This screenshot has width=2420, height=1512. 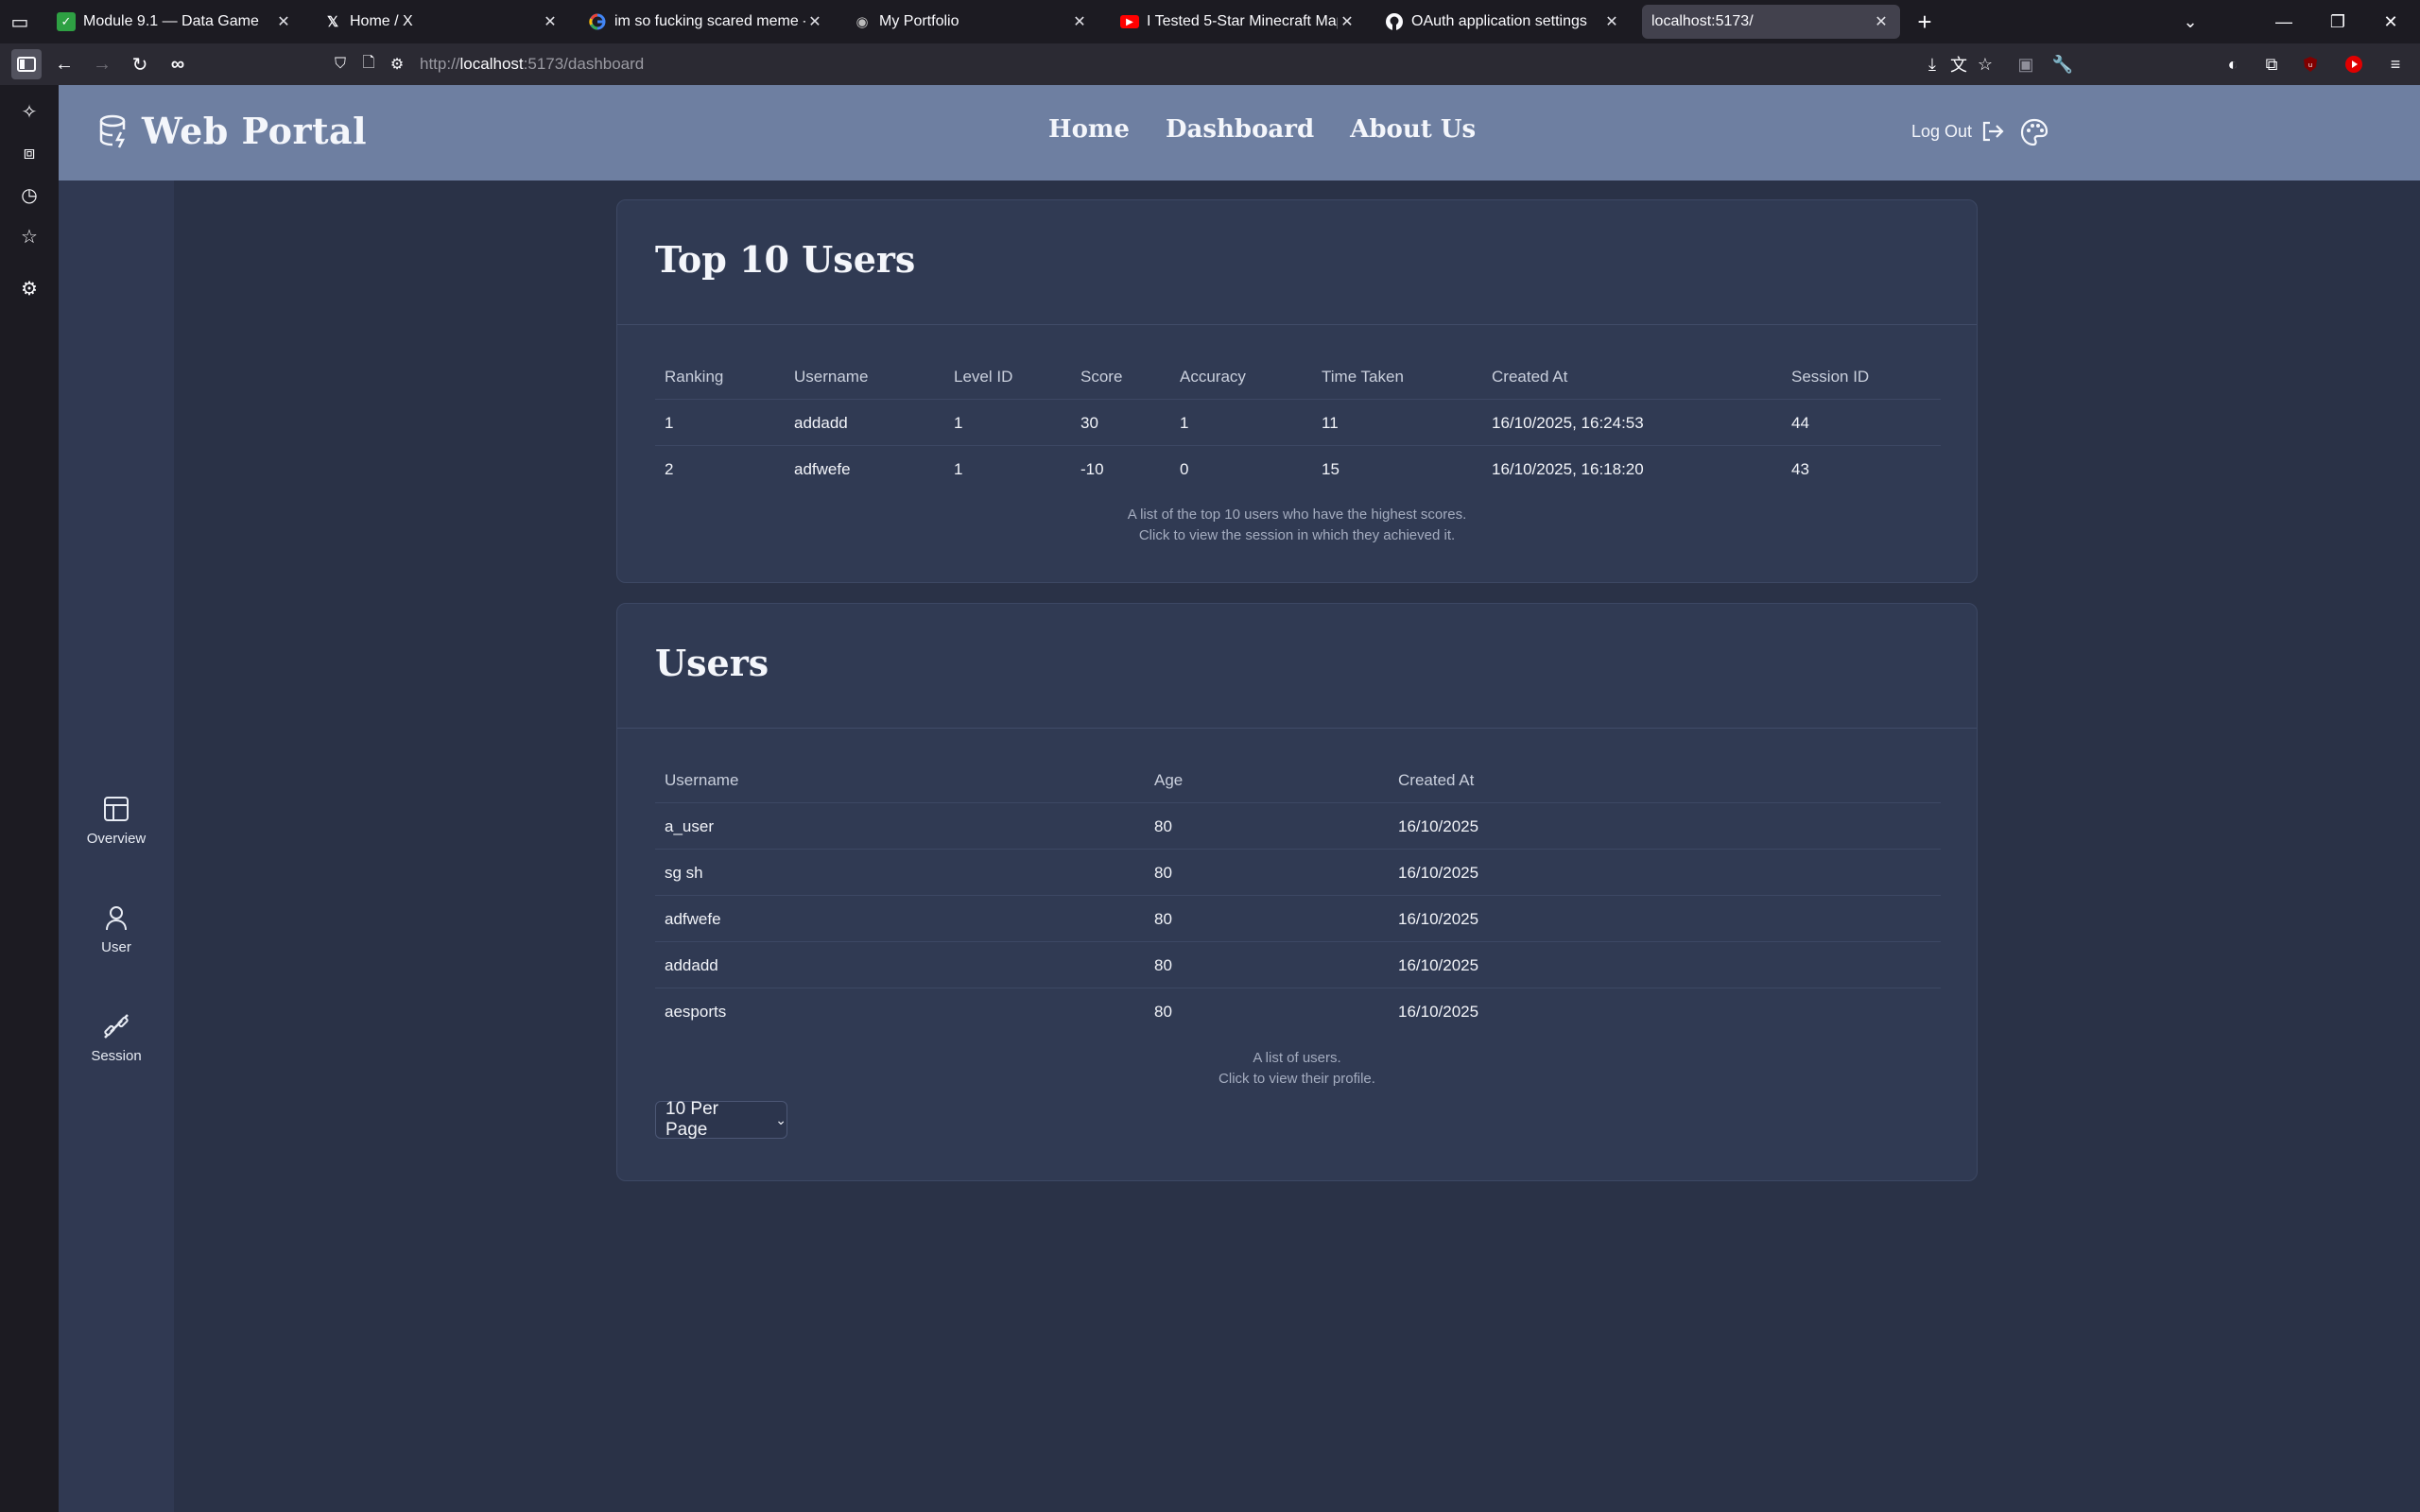 I want to click on synced-tabs-icon: ⧈, so click(x=29, y=153).